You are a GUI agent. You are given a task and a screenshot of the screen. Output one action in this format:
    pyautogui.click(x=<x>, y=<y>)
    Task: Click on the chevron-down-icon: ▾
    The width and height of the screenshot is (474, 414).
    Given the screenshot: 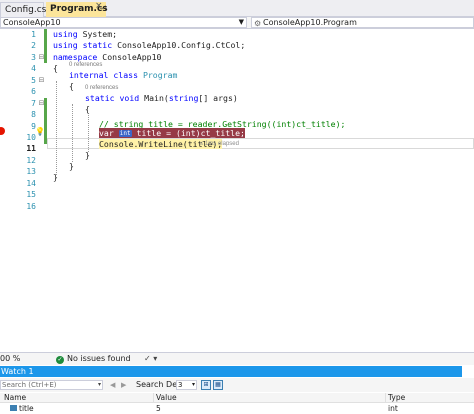 What is the action you would take?
    pyautogui.click(x=193, y=384)
    